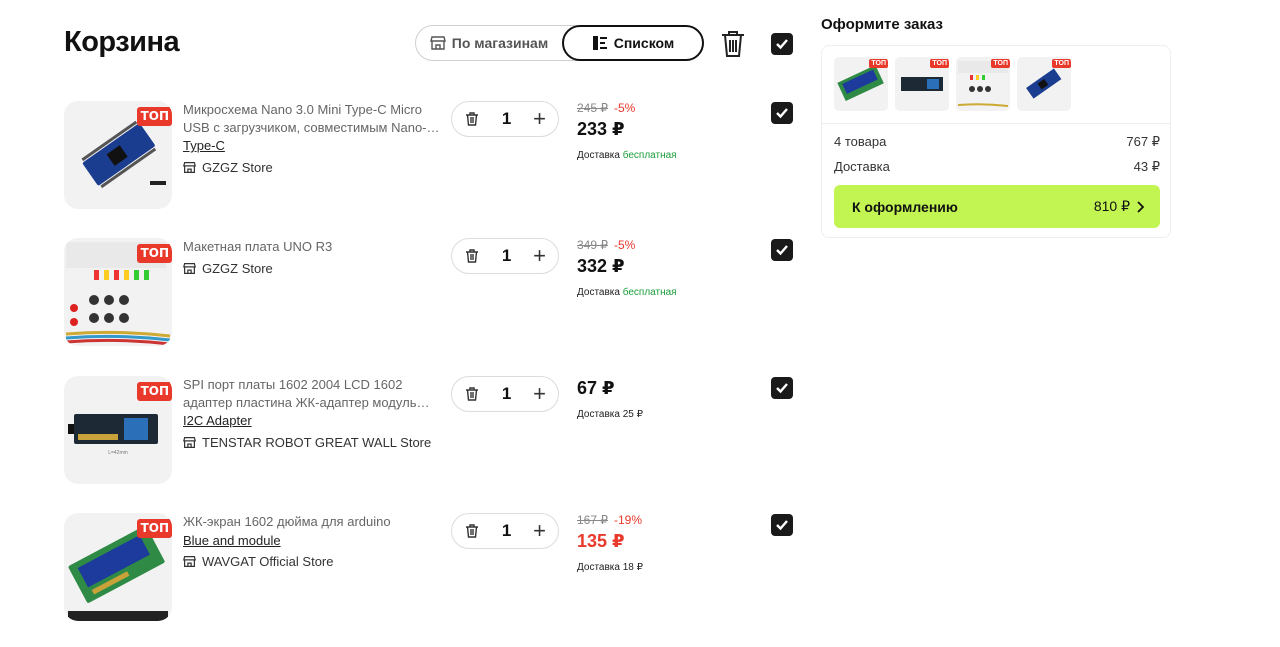  I want to click on current-price: 67 ₽, so click(596, 388).